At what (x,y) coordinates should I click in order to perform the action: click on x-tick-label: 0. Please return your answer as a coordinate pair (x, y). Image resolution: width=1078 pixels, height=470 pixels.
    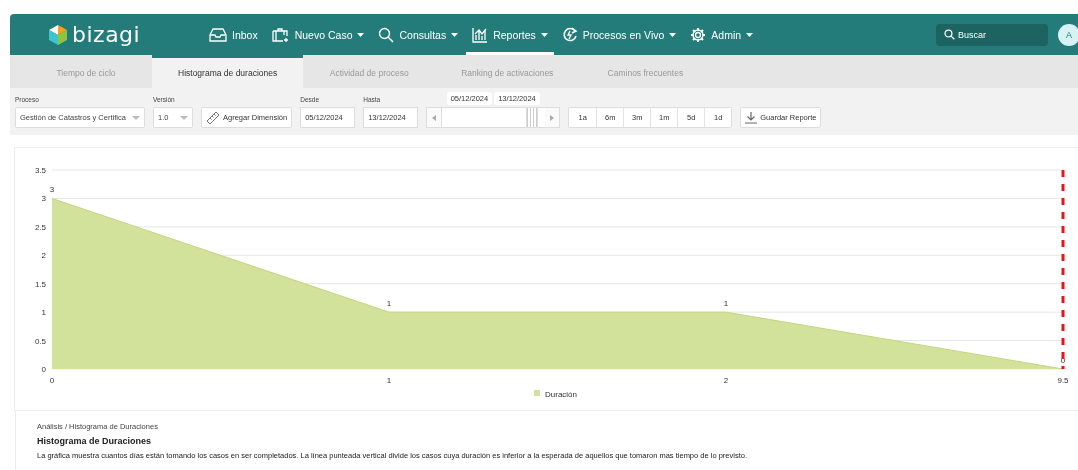
    Looking at the image, I should click on (52, 380).